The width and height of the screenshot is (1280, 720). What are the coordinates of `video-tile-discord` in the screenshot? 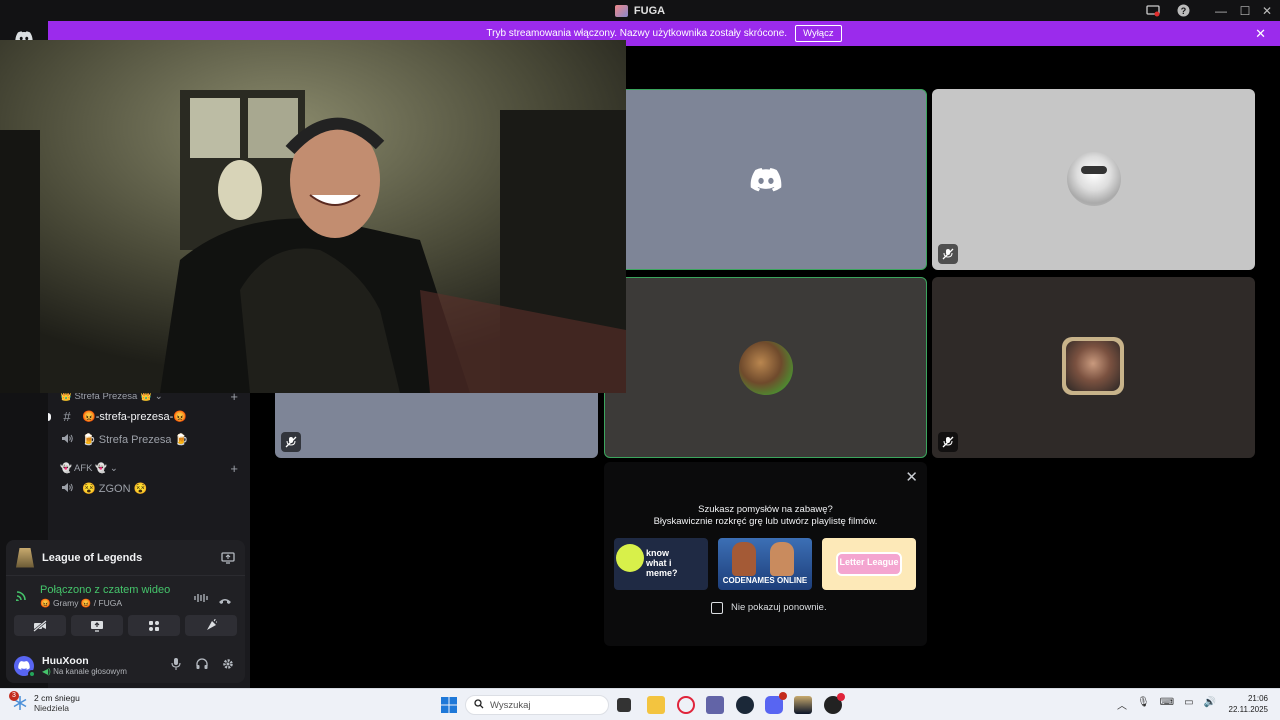 It's located at (765, 179).